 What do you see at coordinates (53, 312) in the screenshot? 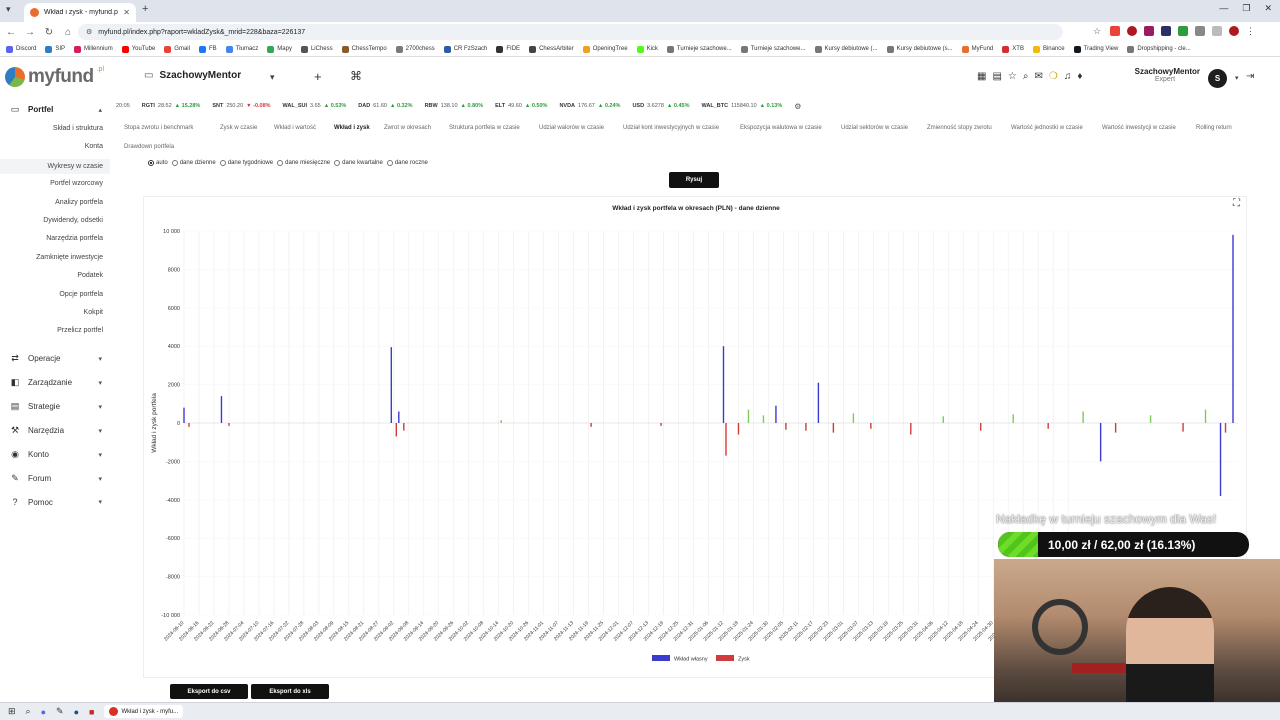
I see `sidebar-subitem-kokpit: Kokpit` at bounding box center [53, 312].